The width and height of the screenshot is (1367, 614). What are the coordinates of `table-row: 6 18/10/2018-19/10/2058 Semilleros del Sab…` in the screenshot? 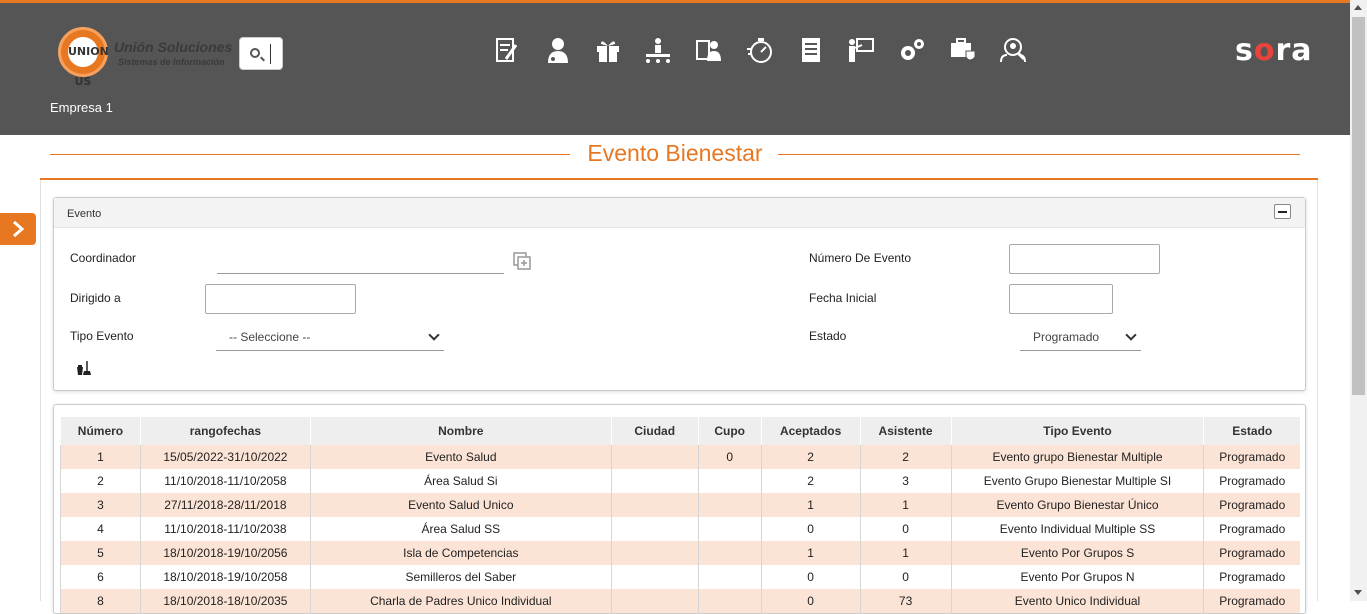 It's located at (680, 577).